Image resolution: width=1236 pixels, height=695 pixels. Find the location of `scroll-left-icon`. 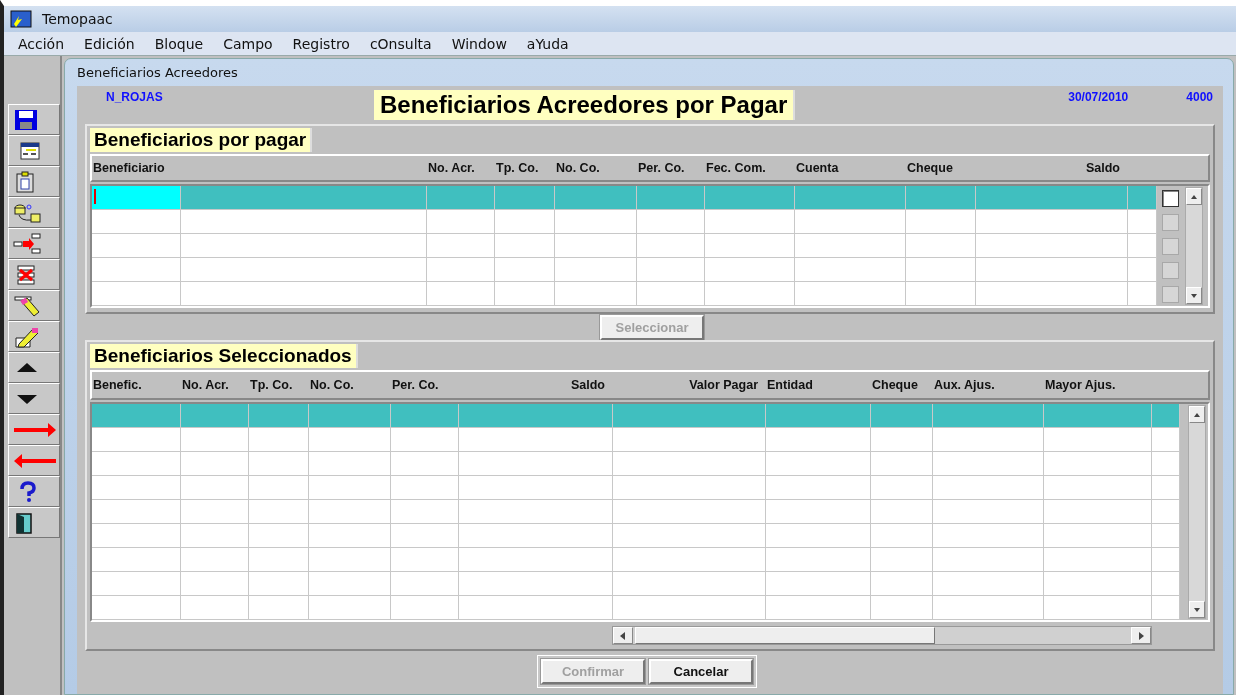

scroll-left-icon is located at coordinates (623, 635).